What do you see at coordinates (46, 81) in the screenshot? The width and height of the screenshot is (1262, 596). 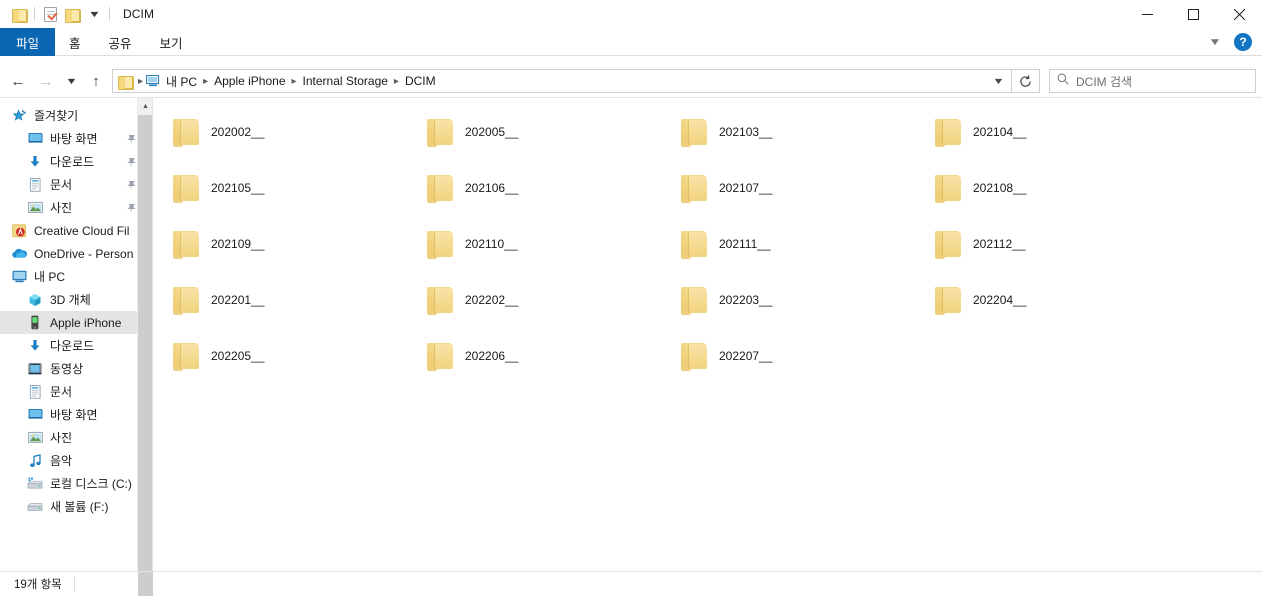 I see `forward-button: →` at bounding box center [46, 81].